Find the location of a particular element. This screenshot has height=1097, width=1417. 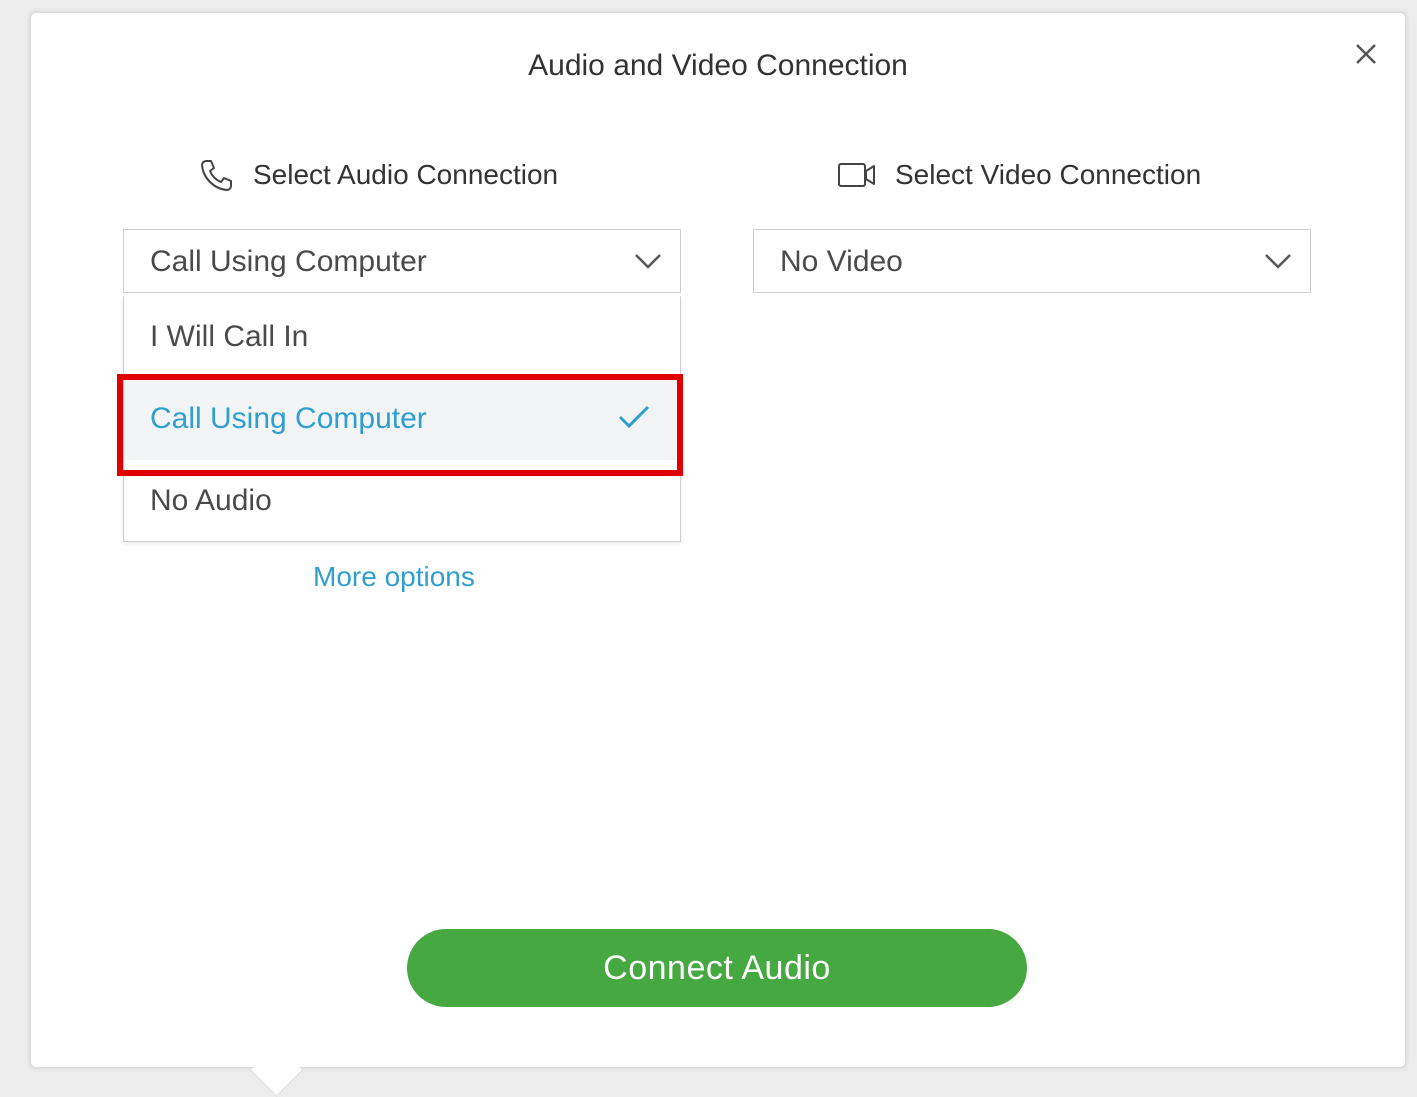

connect-audio-button: Connect Audio is located at coordinates (717, 968).